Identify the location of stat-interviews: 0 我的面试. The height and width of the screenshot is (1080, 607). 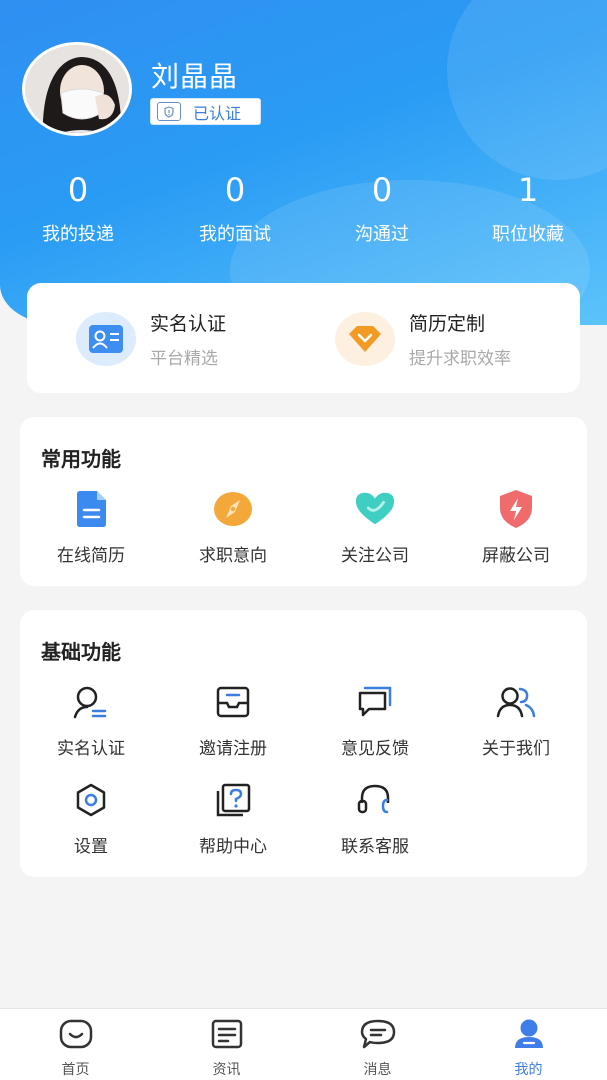
(235, 207).